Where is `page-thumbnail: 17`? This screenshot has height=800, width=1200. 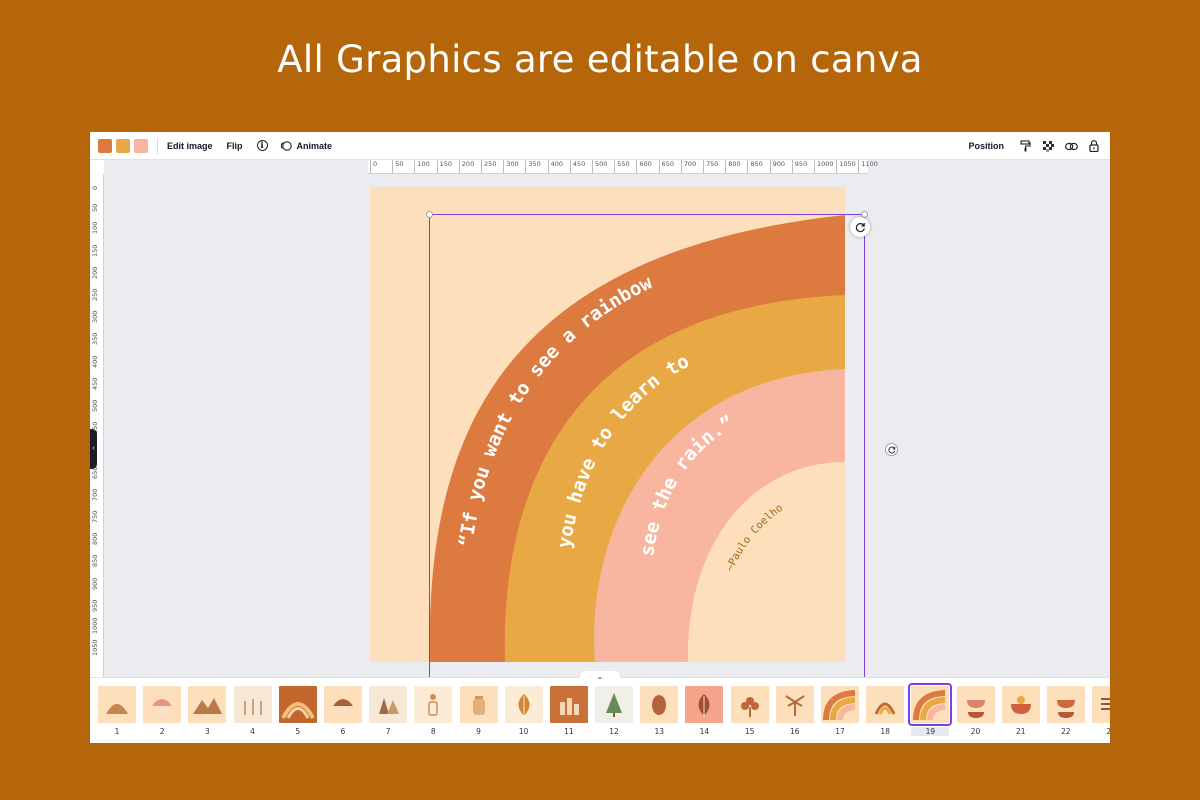
page-thumbnail: 17 is located at coordinates (840, 711).